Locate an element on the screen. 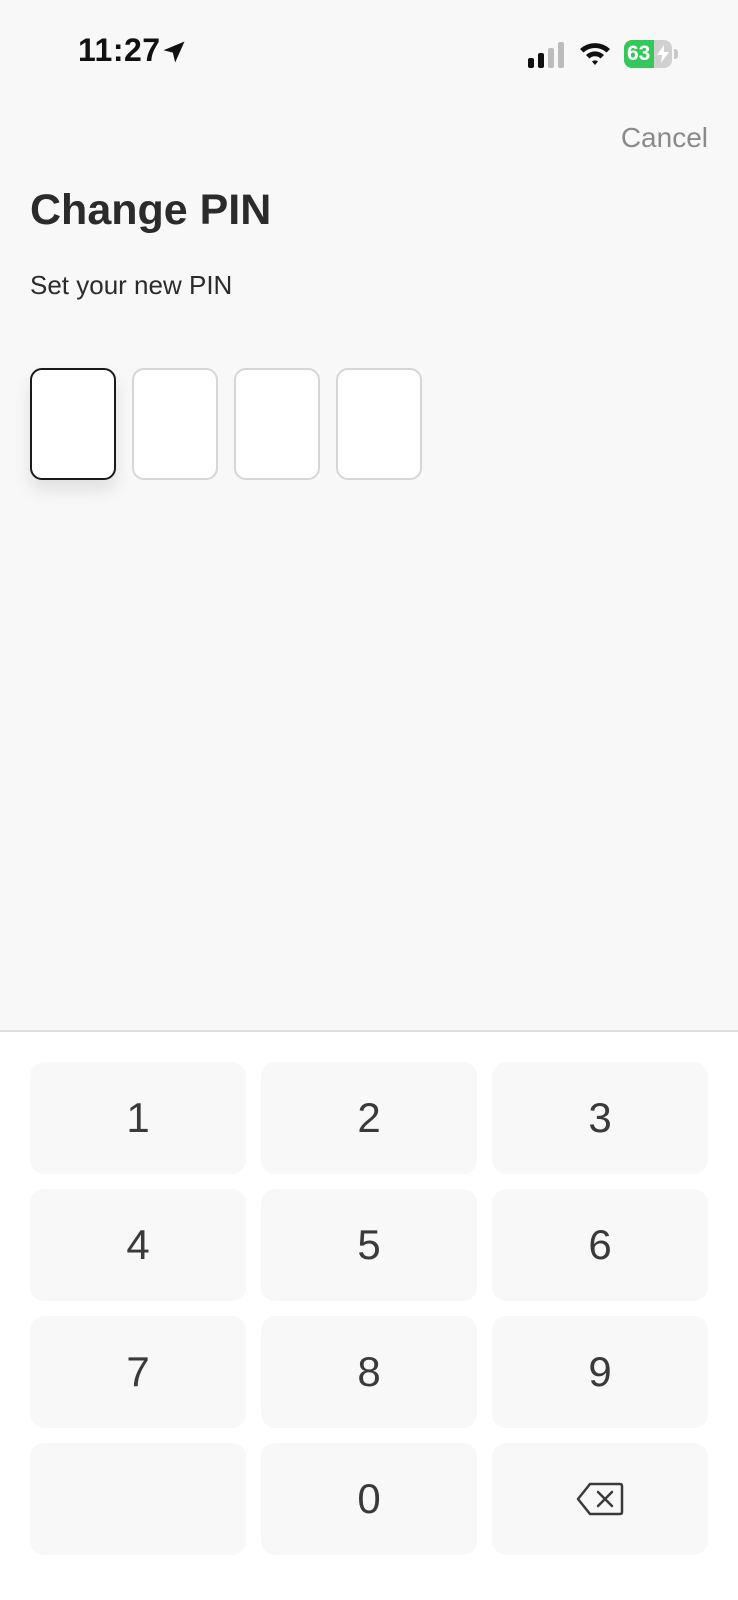 The height and width of the screenshot is (1600, 738). battery-body: 63 is located at coordinates (648, 54).